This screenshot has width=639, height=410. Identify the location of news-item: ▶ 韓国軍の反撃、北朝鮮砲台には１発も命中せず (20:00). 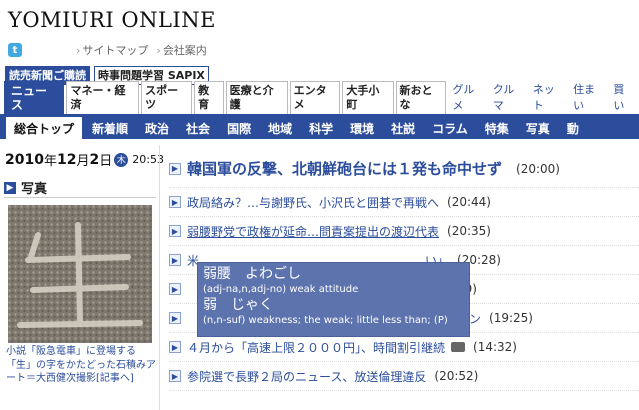
(404, 169).